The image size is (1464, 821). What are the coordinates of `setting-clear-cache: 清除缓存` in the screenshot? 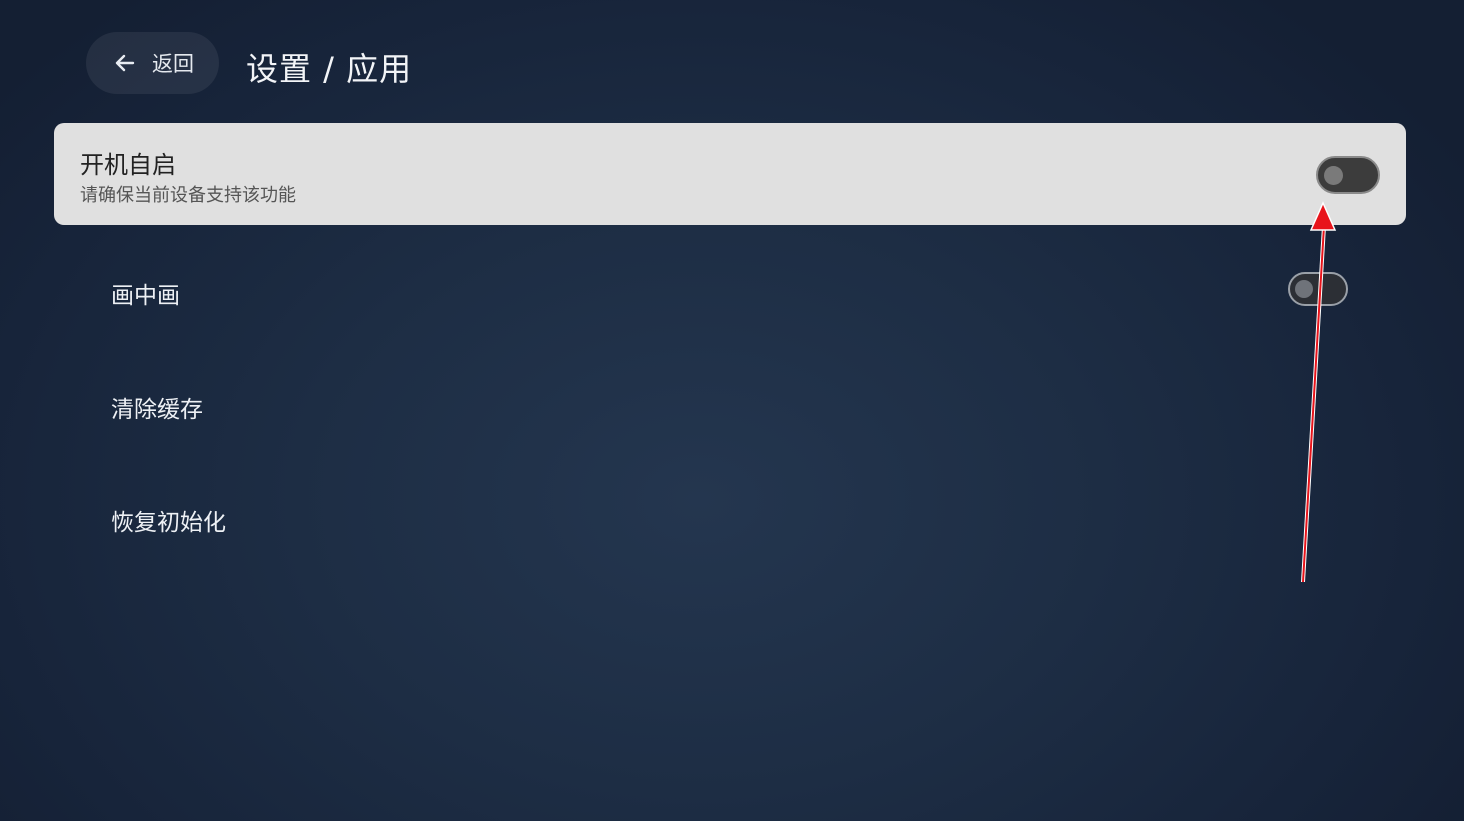 It's located at (157, 407).